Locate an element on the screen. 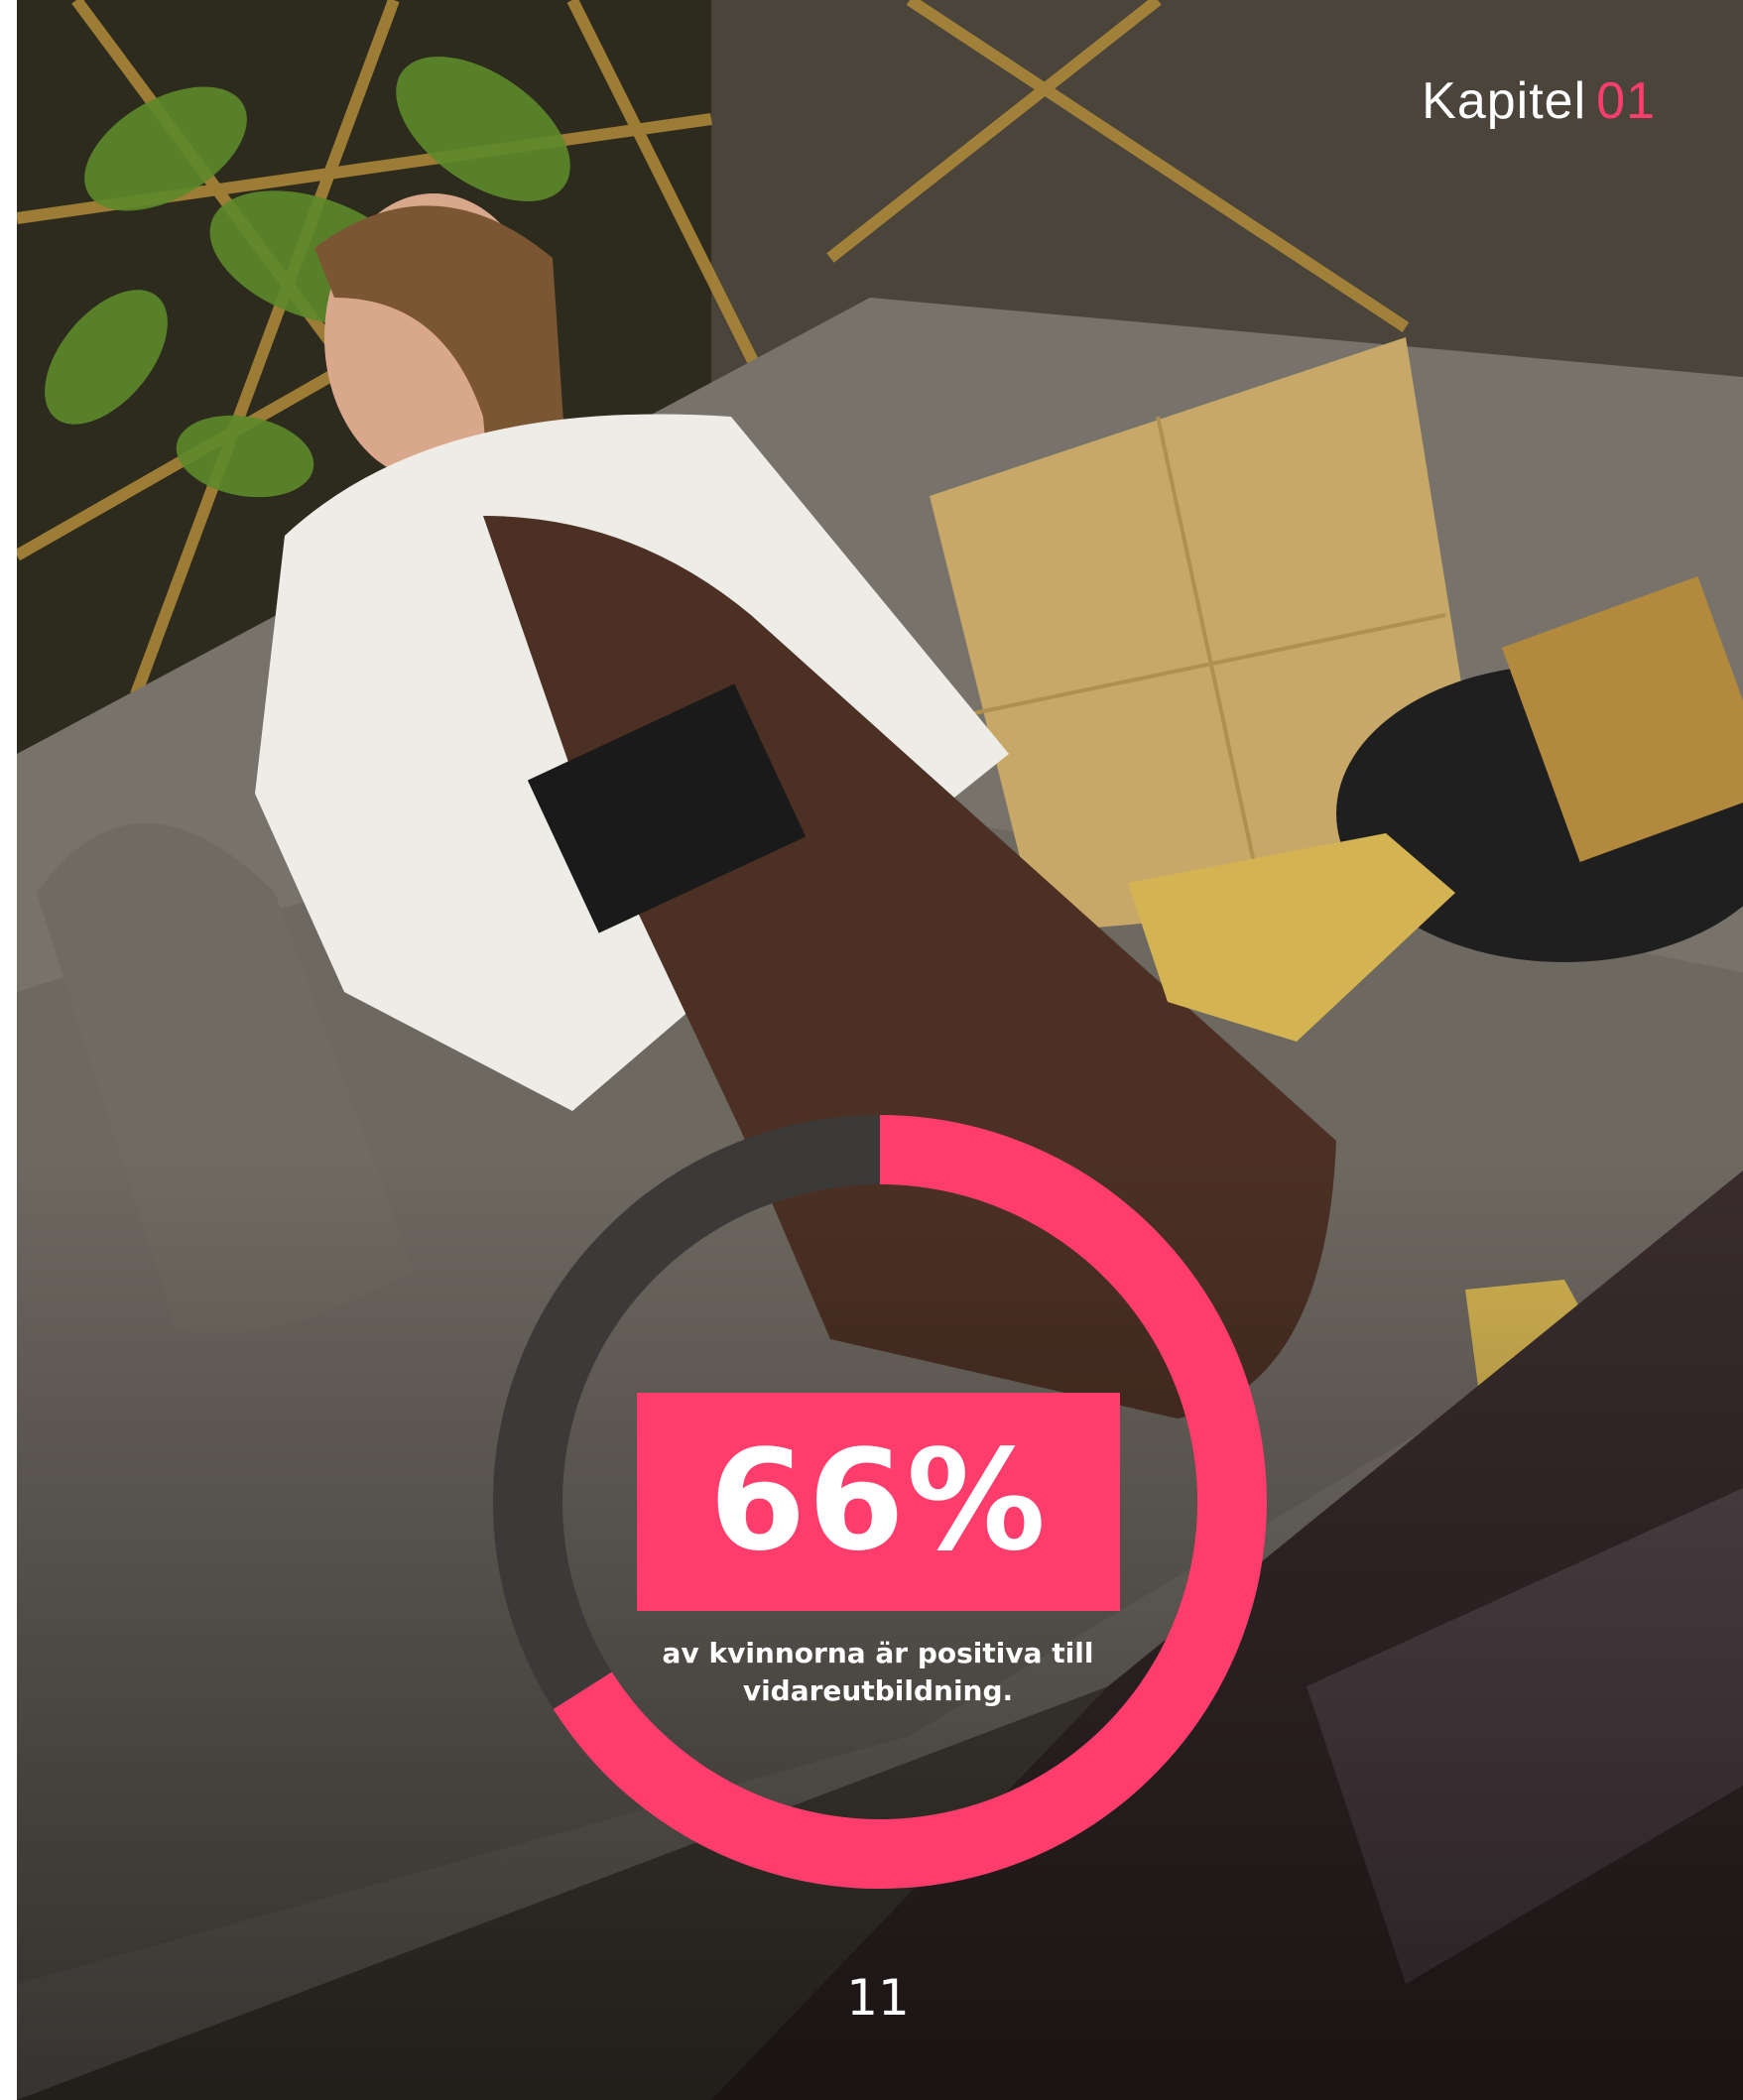 Image resolution: width=1743 pixels, height=2100 pixels. stat-highlight-box: 66% is located at coordinates (879, 1502).